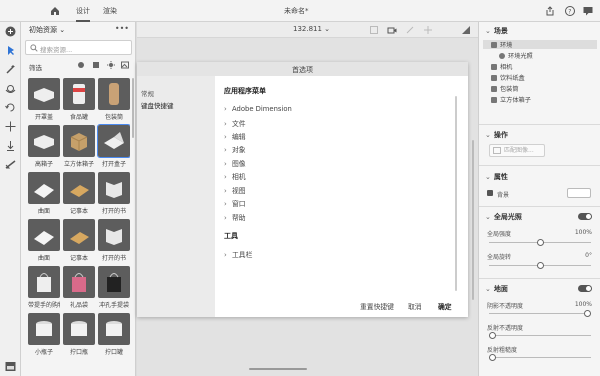  What do you see at coordinates (540, 313) in the screenshot?
I see `shadow-opacity-slider` at bounding box center [540, 313].